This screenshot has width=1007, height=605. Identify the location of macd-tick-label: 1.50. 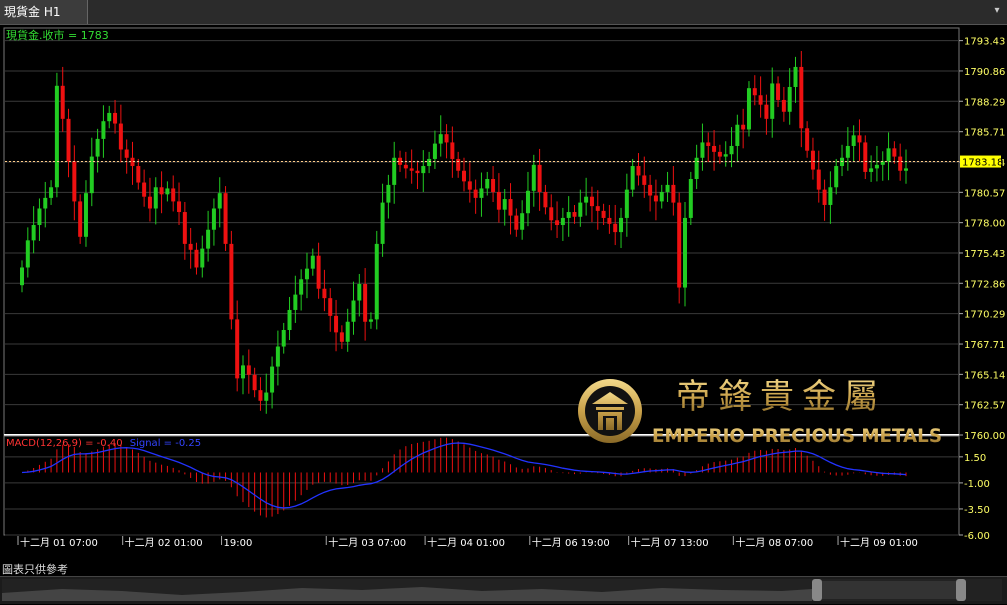
(975, 458).